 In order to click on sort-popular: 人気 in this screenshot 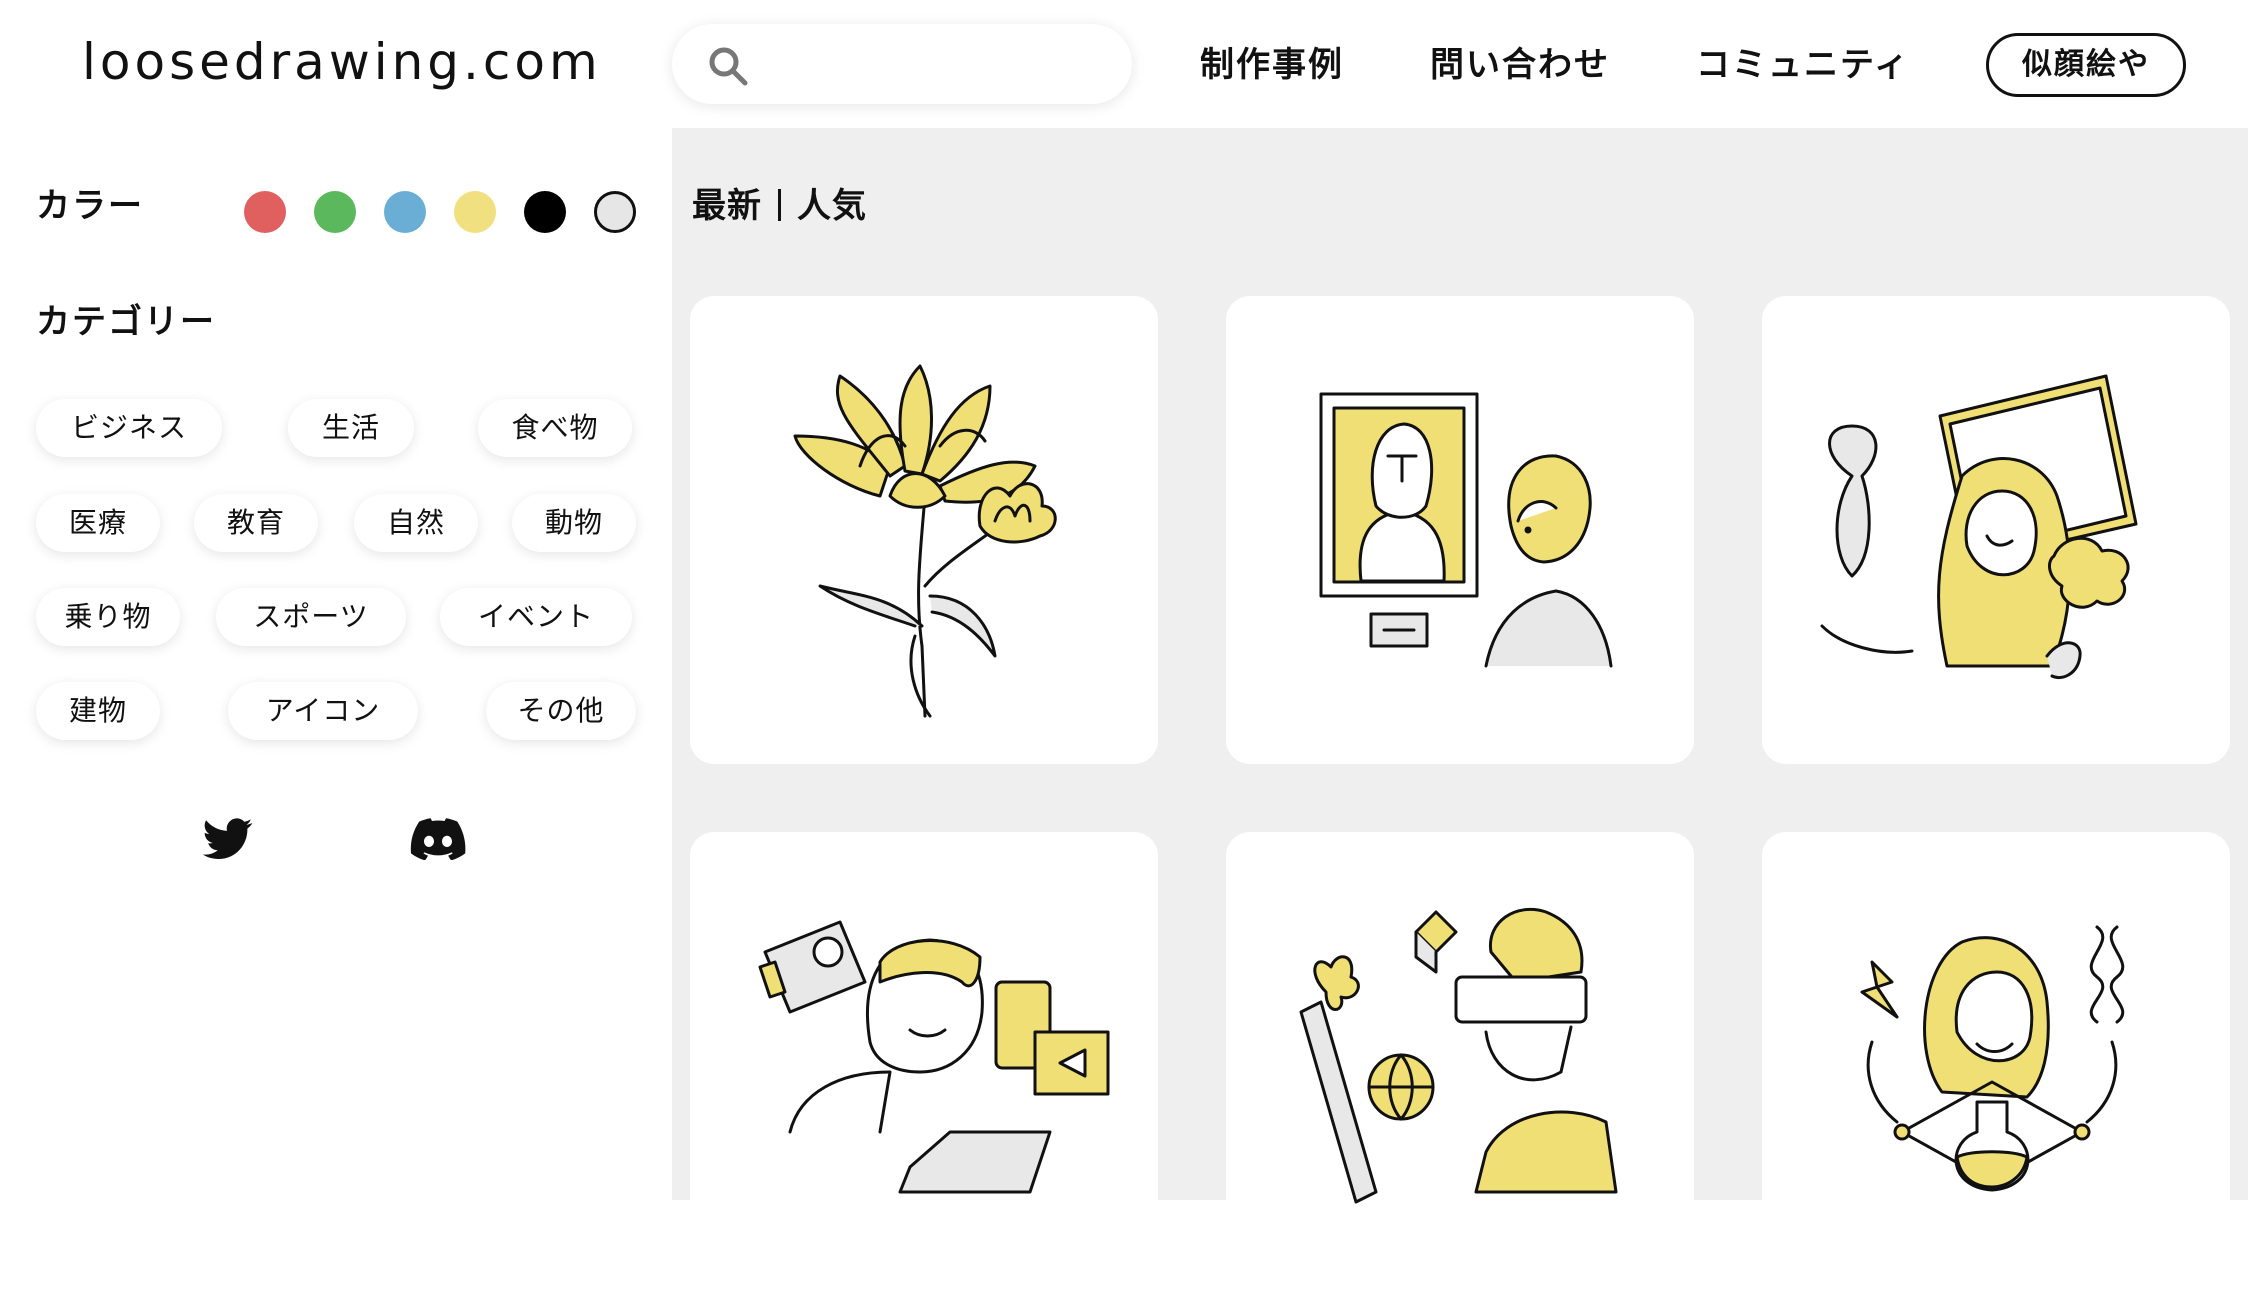, I will do `click(832, 206)`.